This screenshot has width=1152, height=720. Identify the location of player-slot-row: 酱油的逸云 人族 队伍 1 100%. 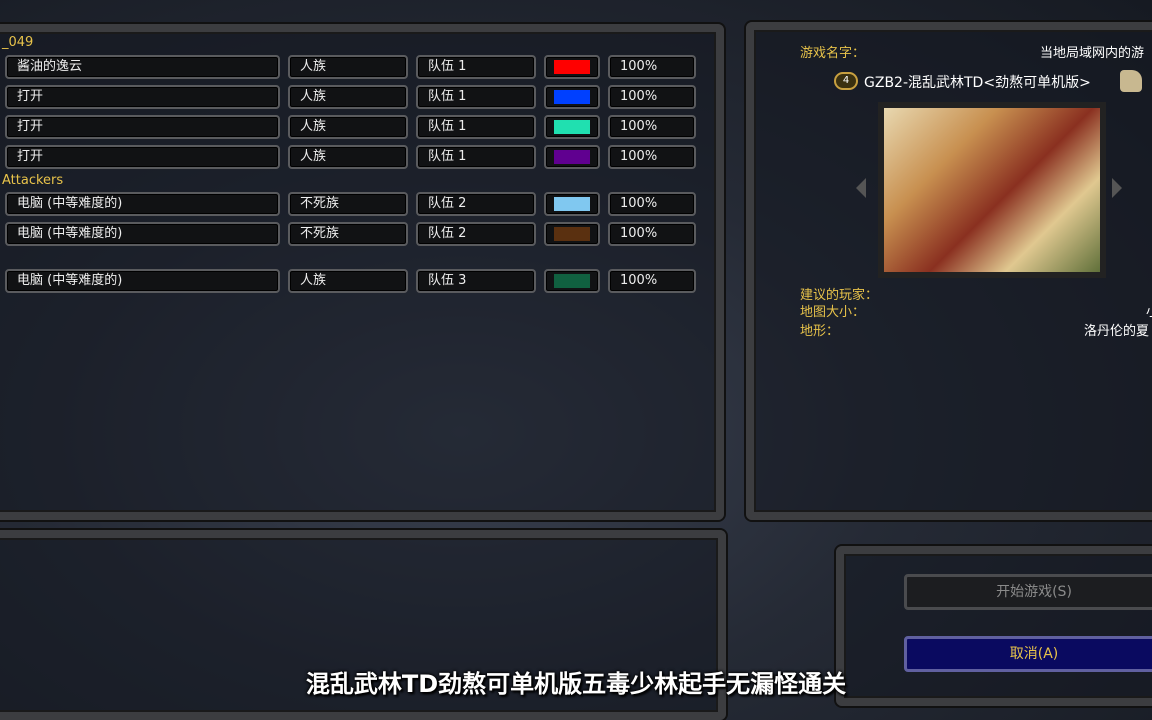
(350, 67).